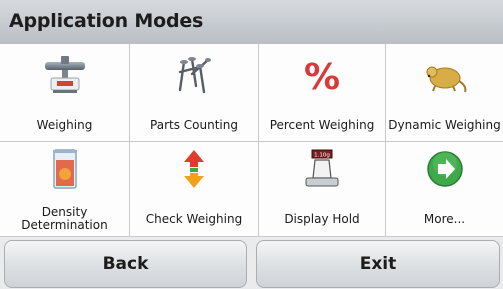 Image resolution: width=503 pixels, height=289 pixels. I want to click on percent-icon: %, so click(322, 75).